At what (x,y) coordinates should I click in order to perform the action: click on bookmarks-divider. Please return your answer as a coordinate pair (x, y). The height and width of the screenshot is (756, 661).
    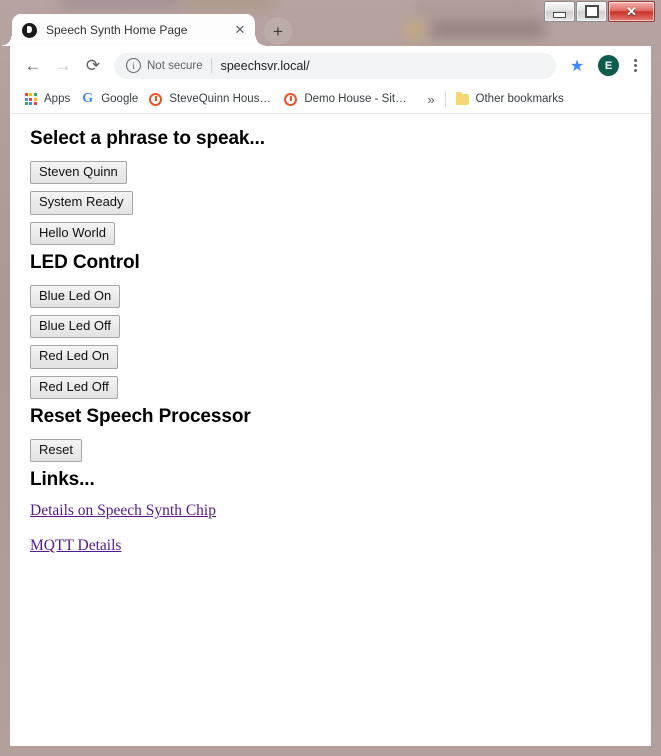
    Looking at the image, I should click on (445, 99).